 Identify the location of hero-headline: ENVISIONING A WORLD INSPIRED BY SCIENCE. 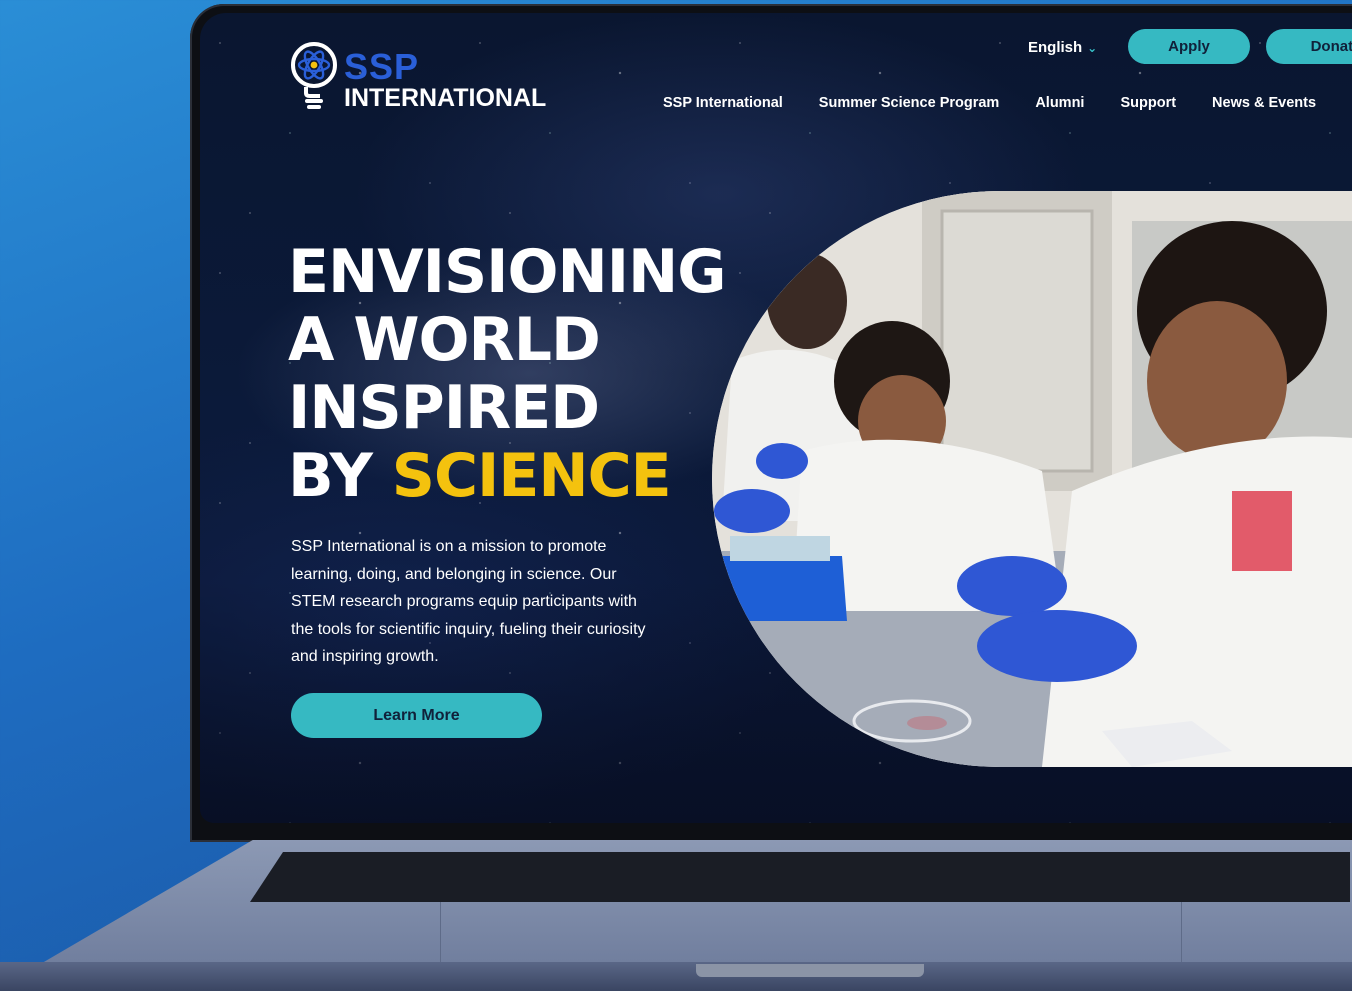
(507, 374).